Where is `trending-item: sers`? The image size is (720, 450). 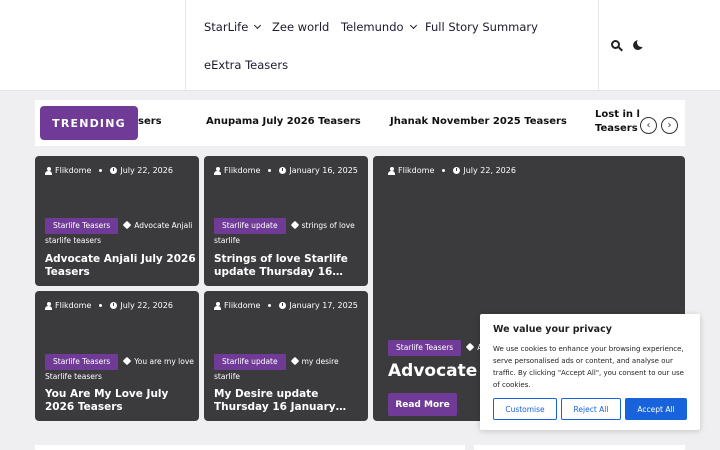 trending-item: sers is located at coordinates (150, 121).